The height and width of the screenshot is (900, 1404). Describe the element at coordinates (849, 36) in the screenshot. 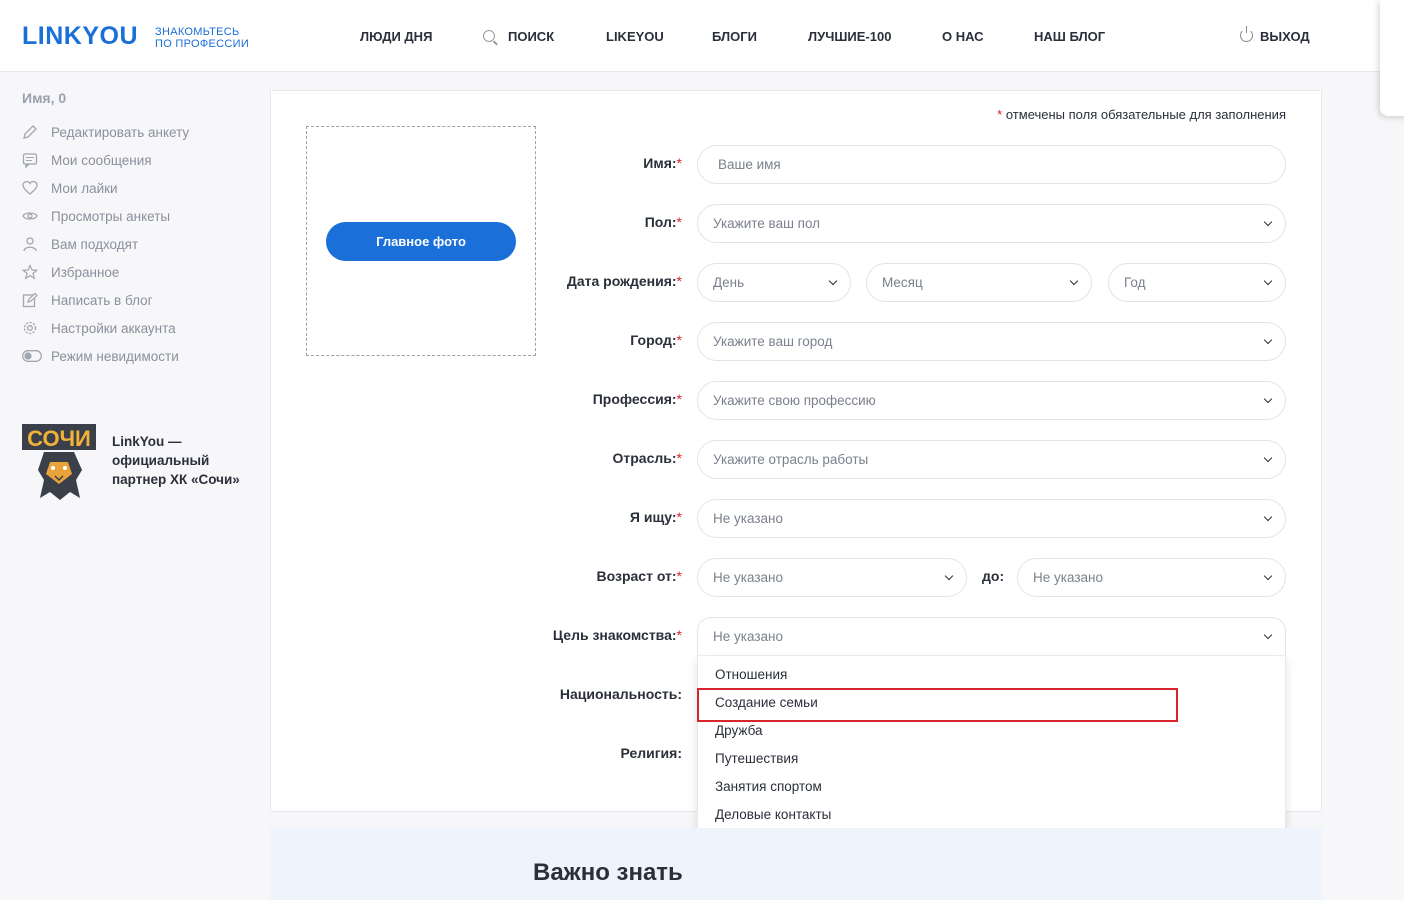

I see `nav-top-100: ЛУЧШИЕ-100` at that location.